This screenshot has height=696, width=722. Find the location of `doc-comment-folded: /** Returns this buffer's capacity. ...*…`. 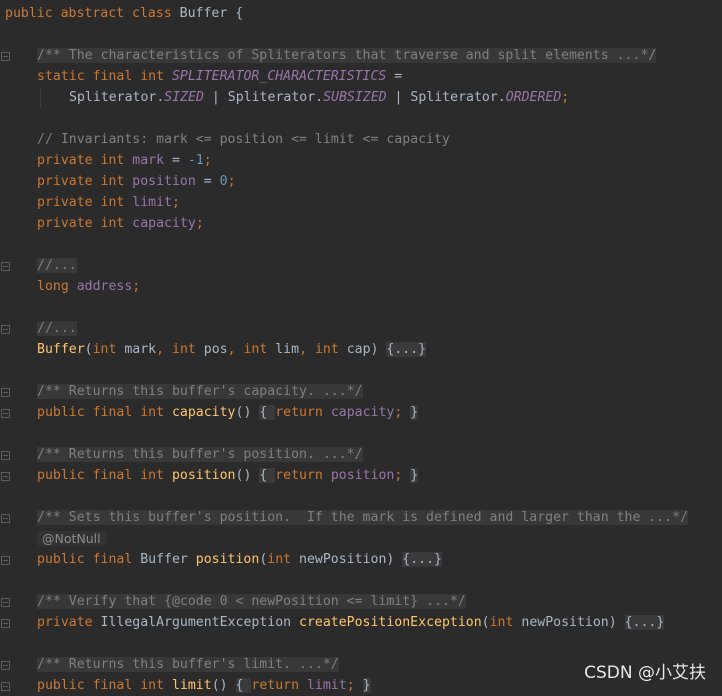

doc-comment-folded: /** Returns this buffer's capacity. ...*… is located at coordinates (200, 391).